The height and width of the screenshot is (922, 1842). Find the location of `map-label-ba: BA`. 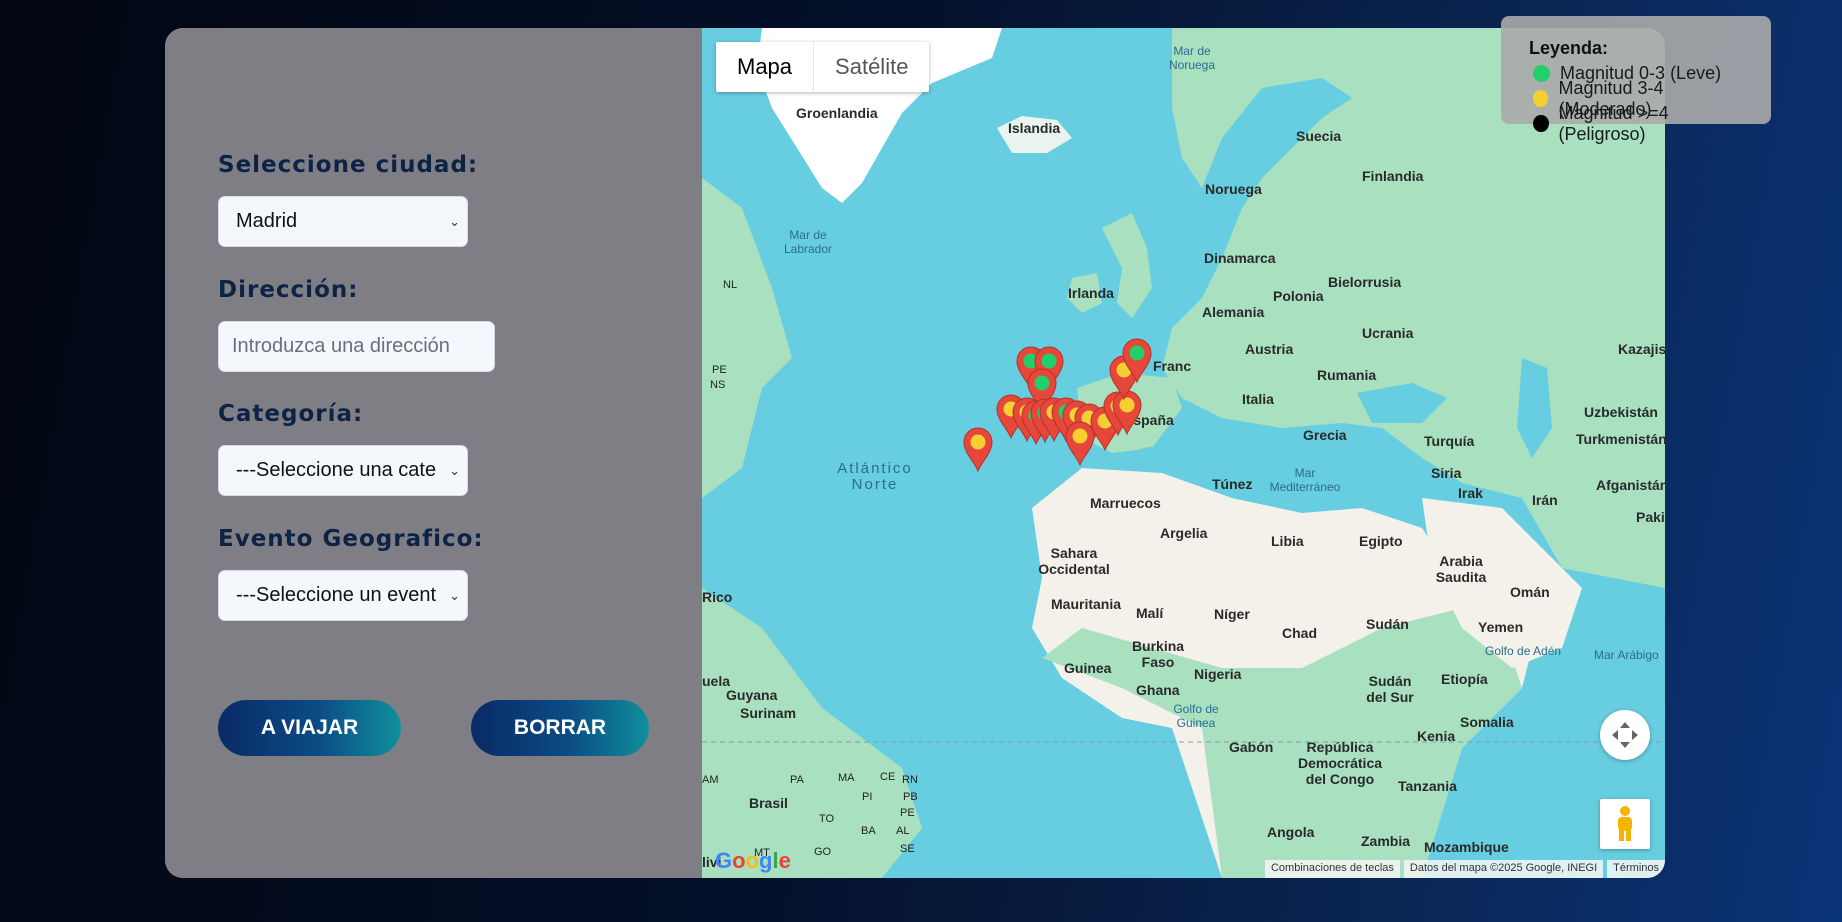

map-label-ba: BA is located at coordinates (868, 831).